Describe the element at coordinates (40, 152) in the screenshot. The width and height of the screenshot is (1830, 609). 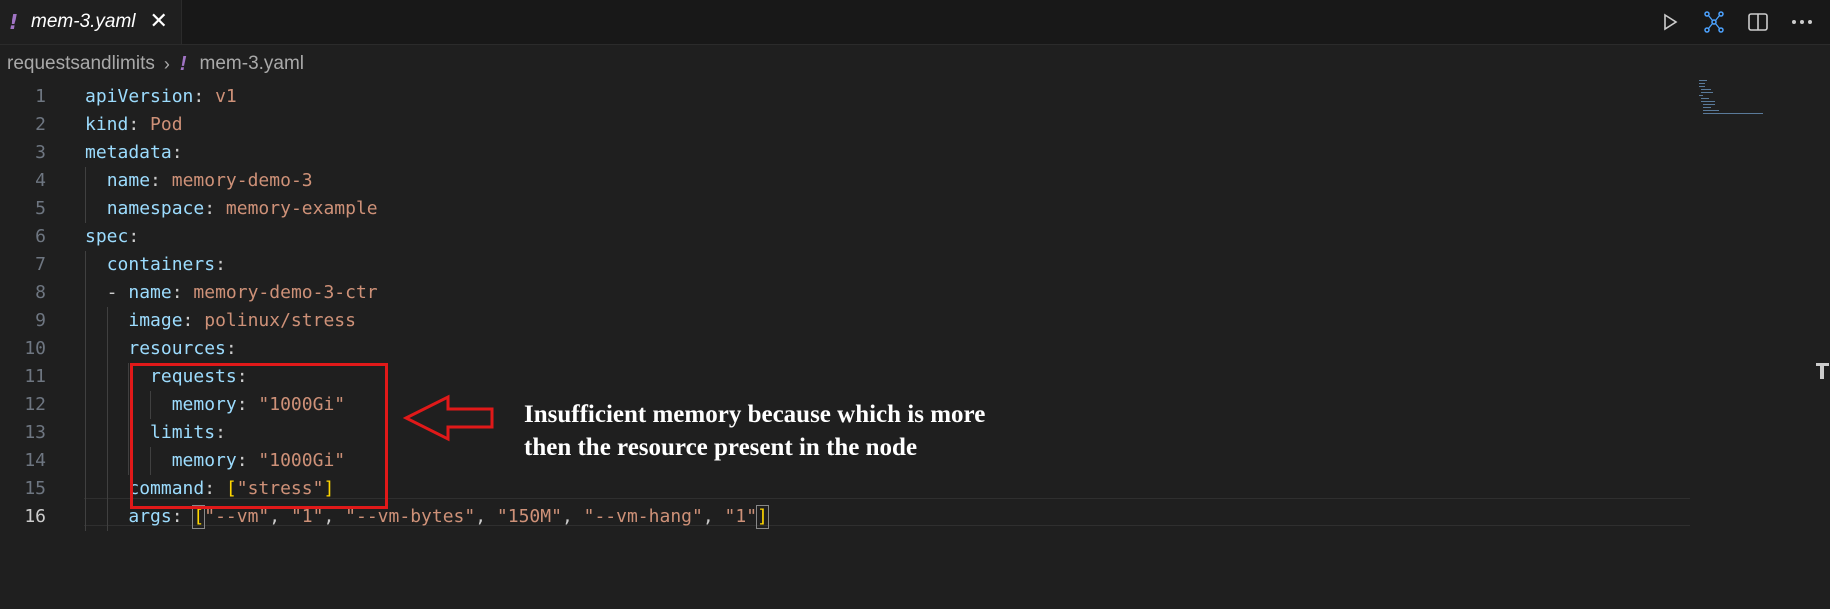
I see `line-number: 3` at that location.